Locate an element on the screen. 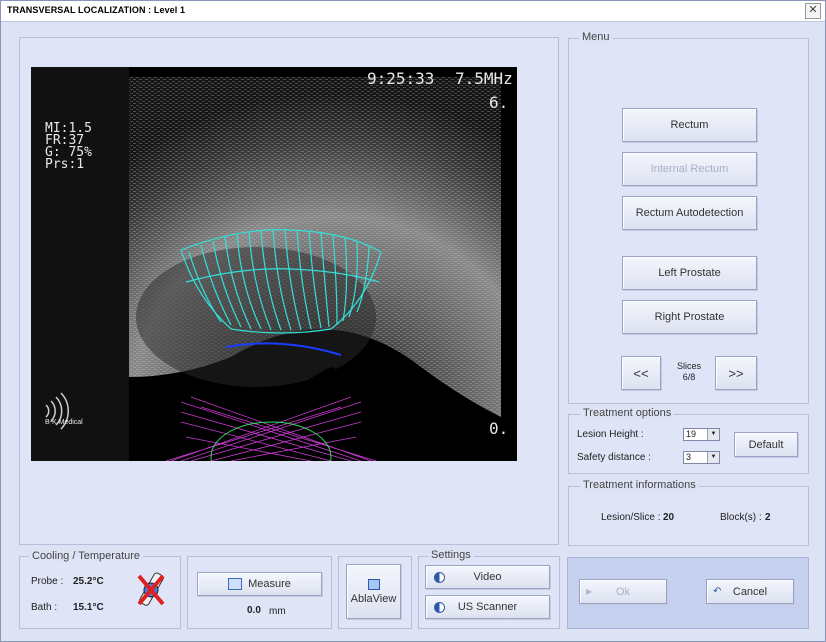 The image size is (826, 642). cooling-label: Cooling / Temperature is located at coordinates (86, 556).